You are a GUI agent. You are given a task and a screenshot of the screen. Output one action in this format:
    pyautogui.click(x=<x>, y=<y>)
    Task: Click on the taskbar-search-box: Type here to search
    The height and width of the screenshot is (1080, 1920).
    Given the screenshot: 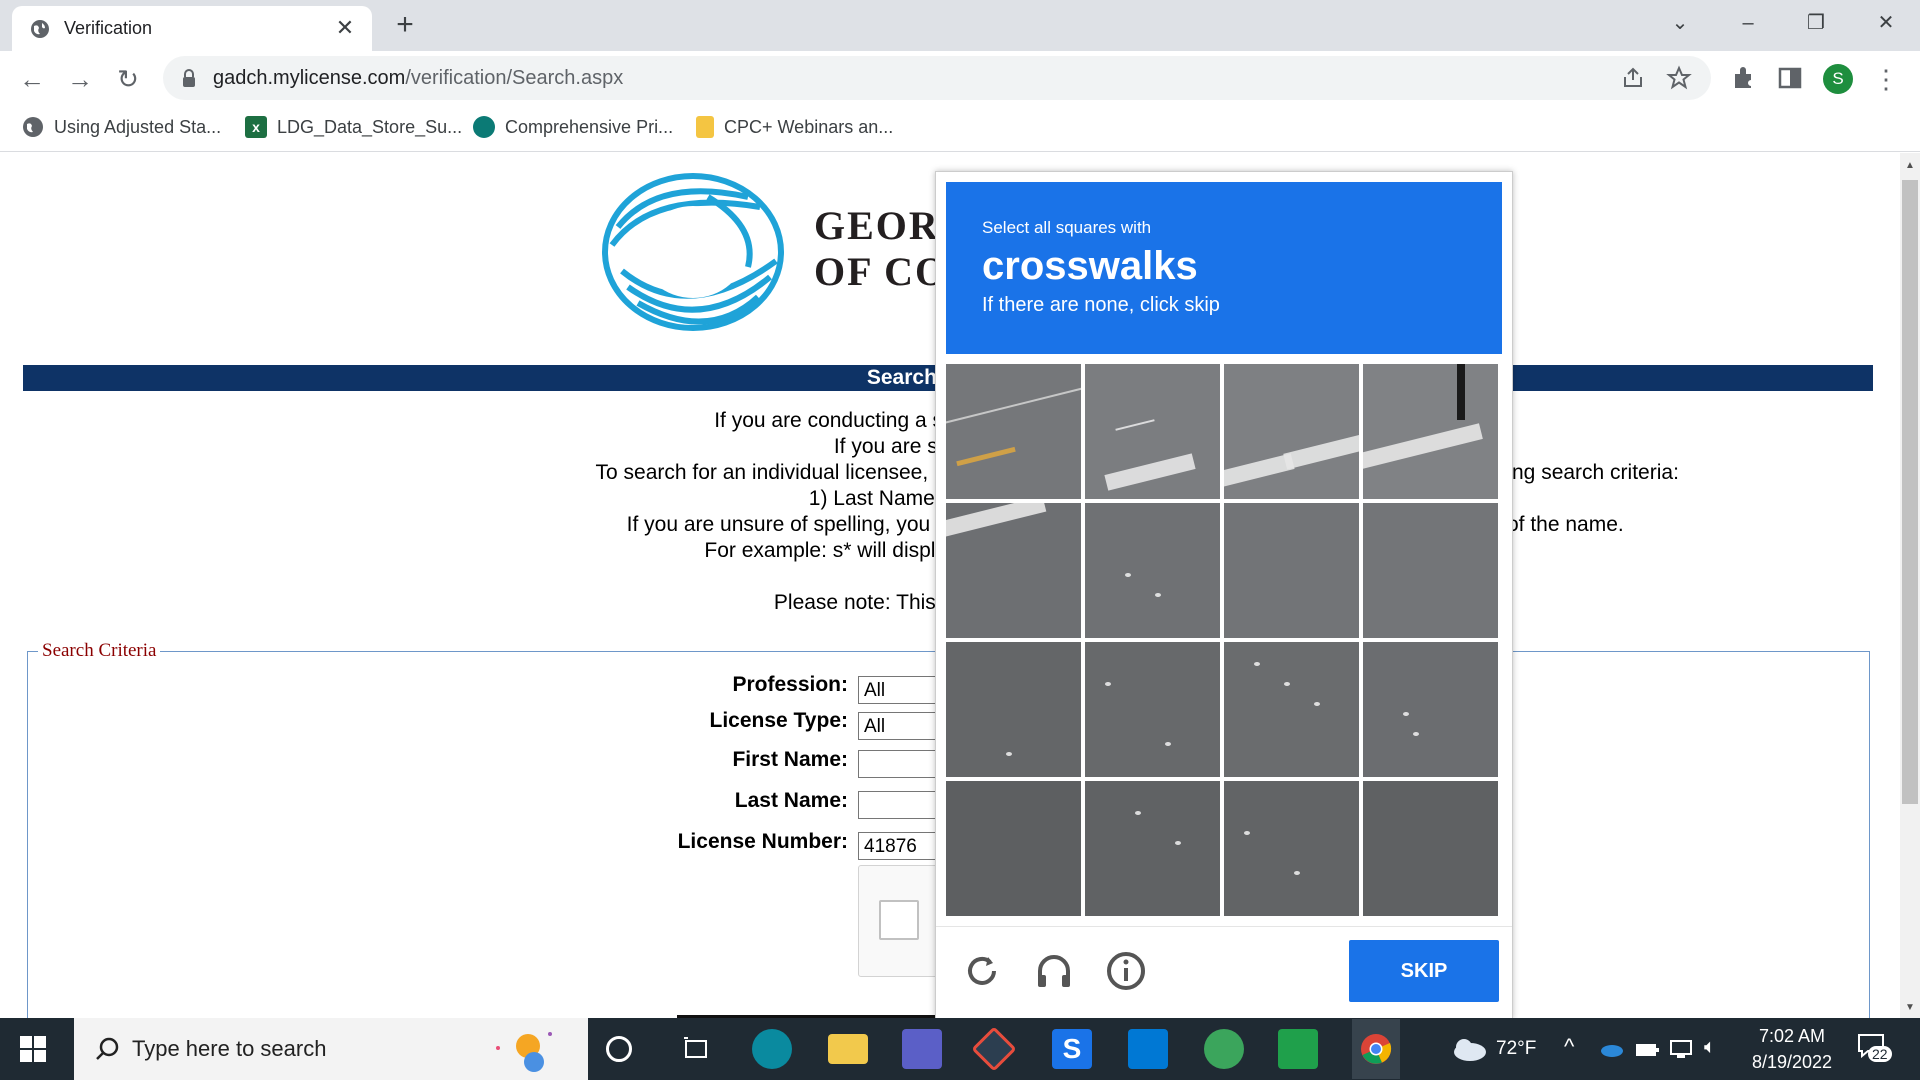 What is the action you would take?
    pyautogui.click(x=331, y=1049)
    